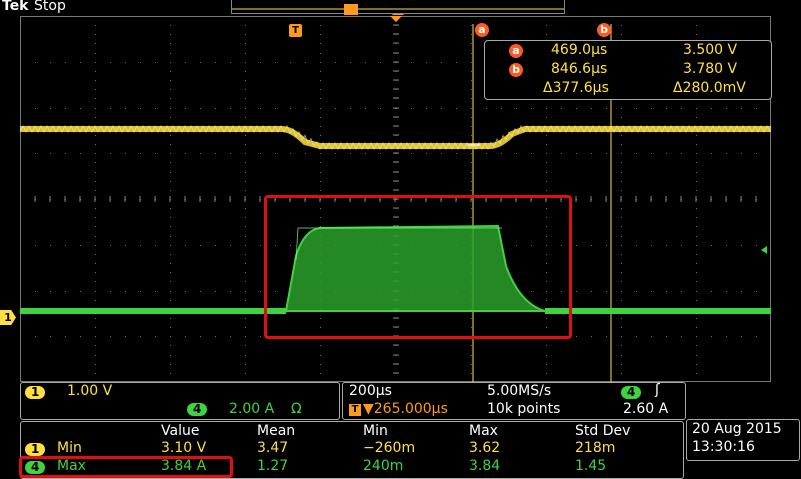 Image resolution: width=801 pixels, height=479 pixels. What do you see at coordinates (483, 431) in the screenshot?
I see `meas-header-max: Max` at bounding box center [483, 431].